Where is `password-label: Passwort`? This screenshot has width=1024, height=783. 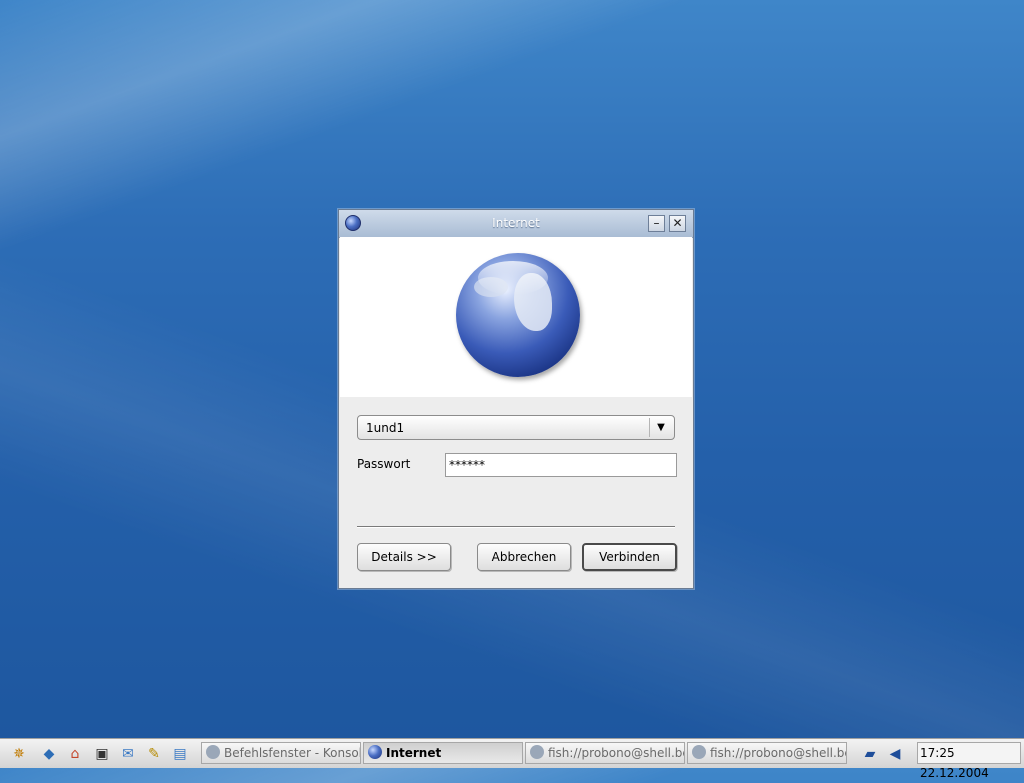 password-label: Passwort is located at coordinates (384, 464).